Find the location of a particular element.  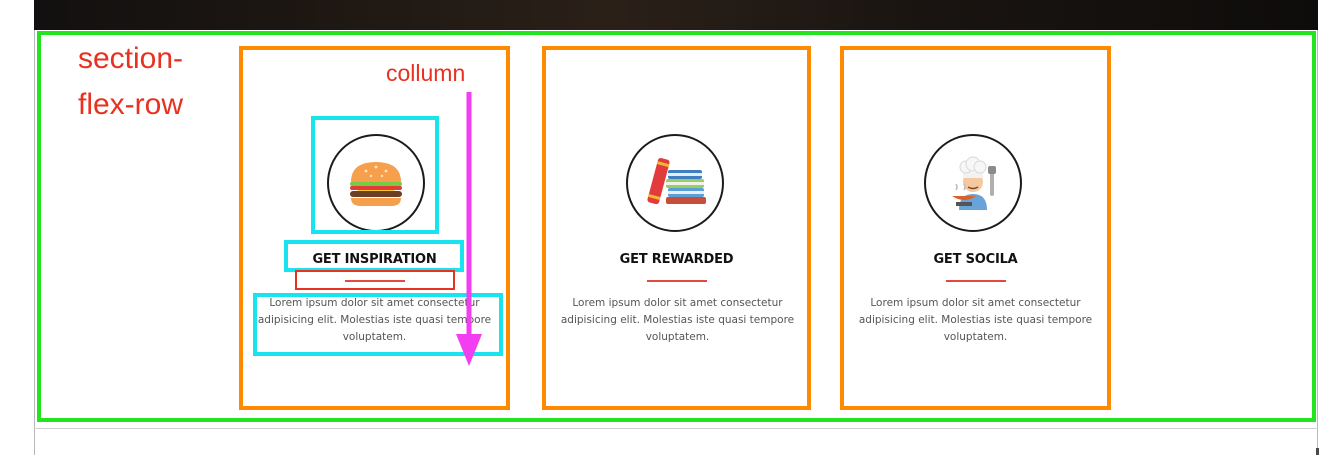

section-label: section-flex-row is located at coordinates (131, 81).